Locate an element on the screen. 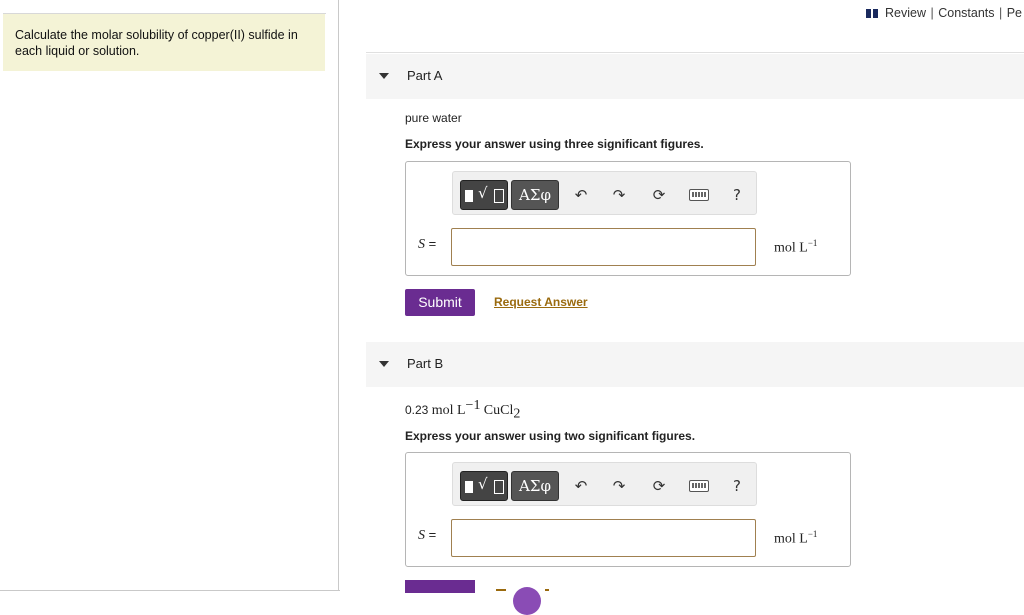 This screenshot has width=1024, height=615. part-b-header: Part B is located at coordinates (695, 364).